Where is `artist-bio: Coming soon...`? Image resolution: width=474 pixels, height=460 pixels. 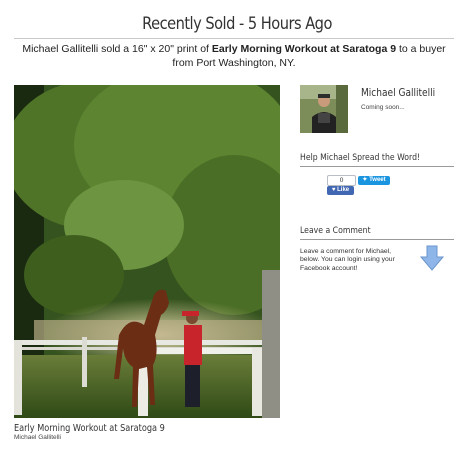 artist-bio: Coming soon... is located at coordinates (383, 107).